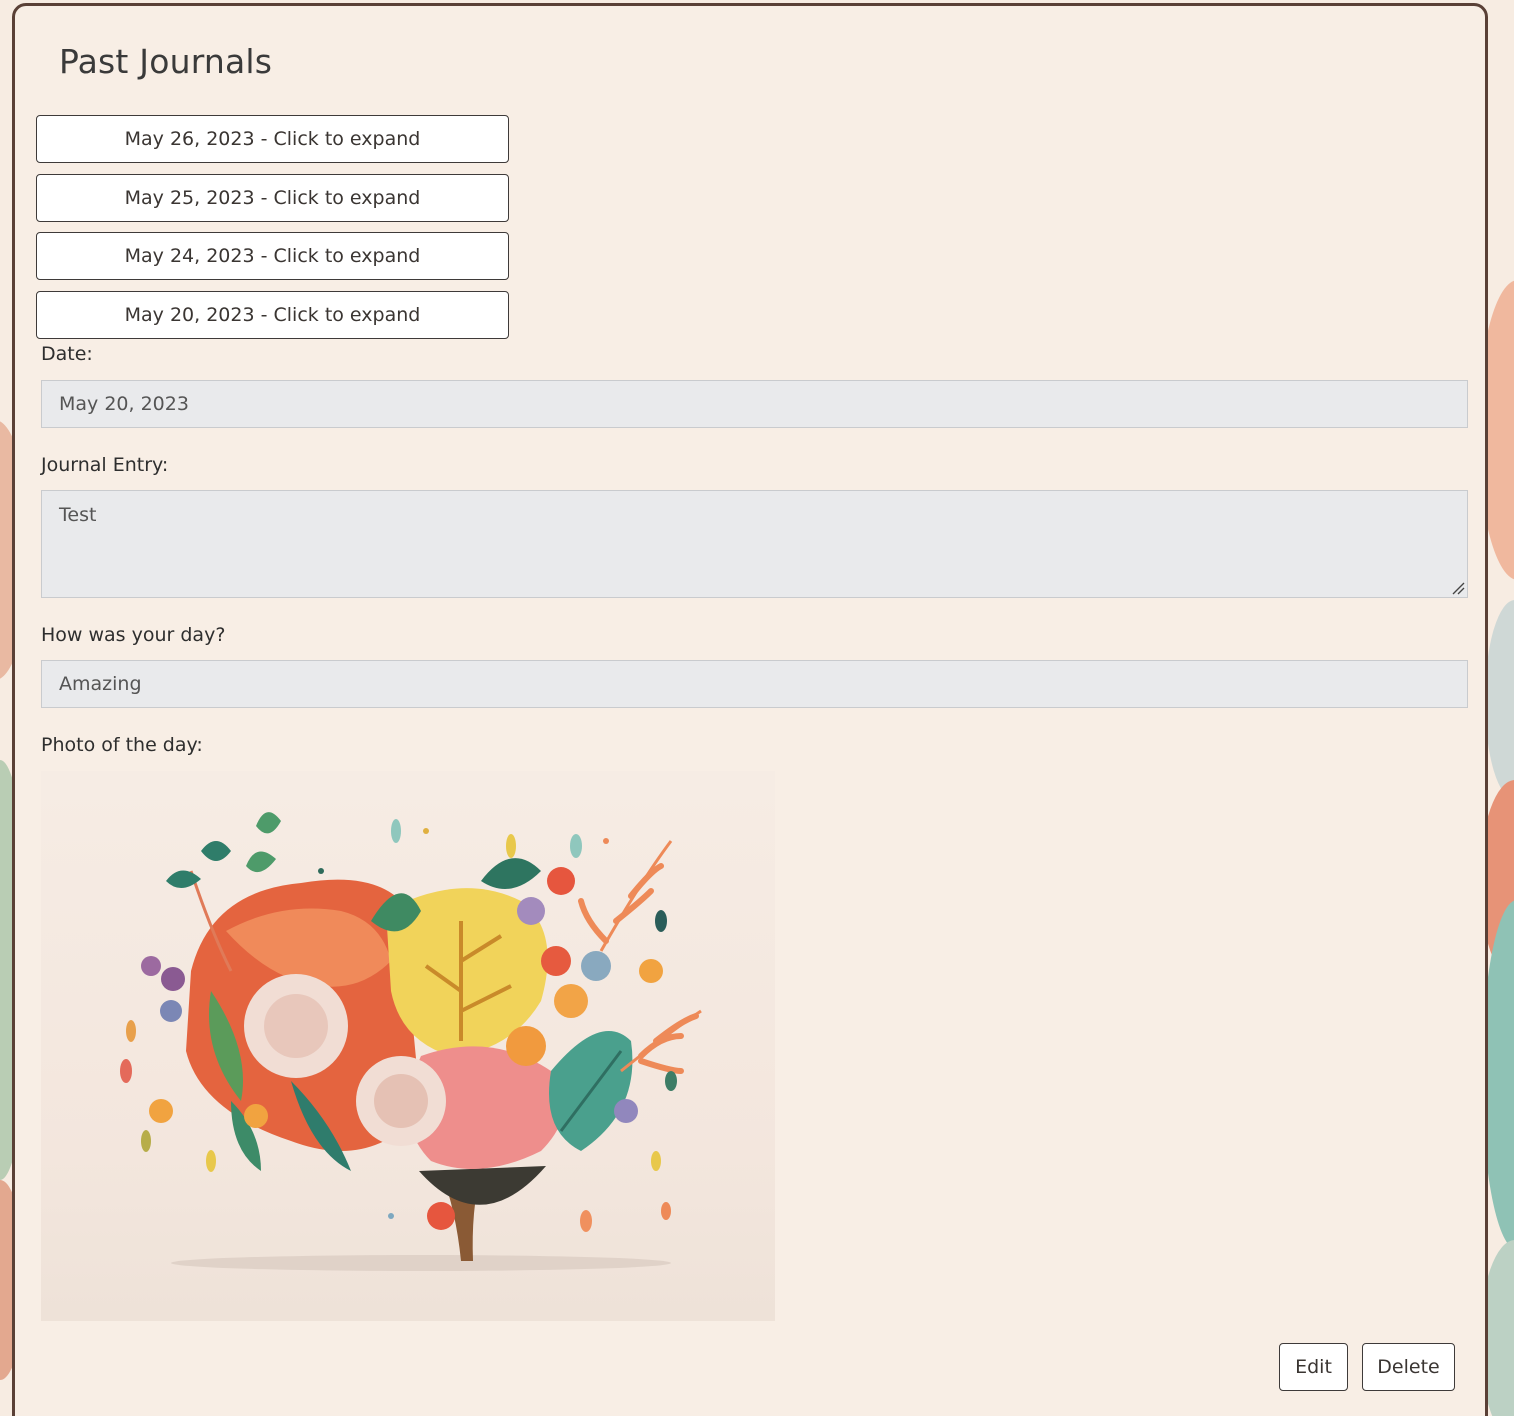 This screenshot has height=1416, width=1514. Describe the element at coordinates (411, 1041) in the screenshot. I see `brain-flowers-illustration` at that location.